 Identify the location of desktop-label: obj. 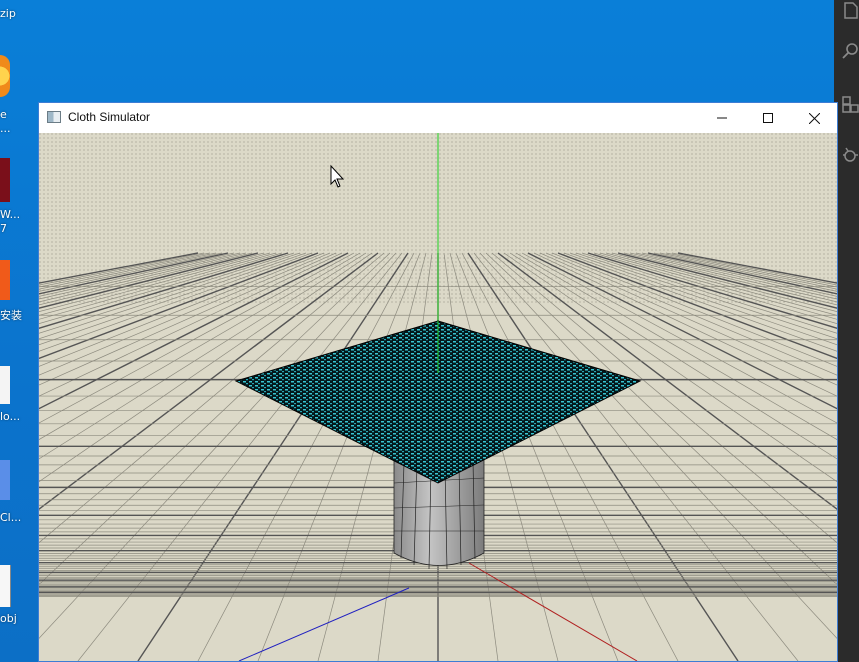
(8, 618).